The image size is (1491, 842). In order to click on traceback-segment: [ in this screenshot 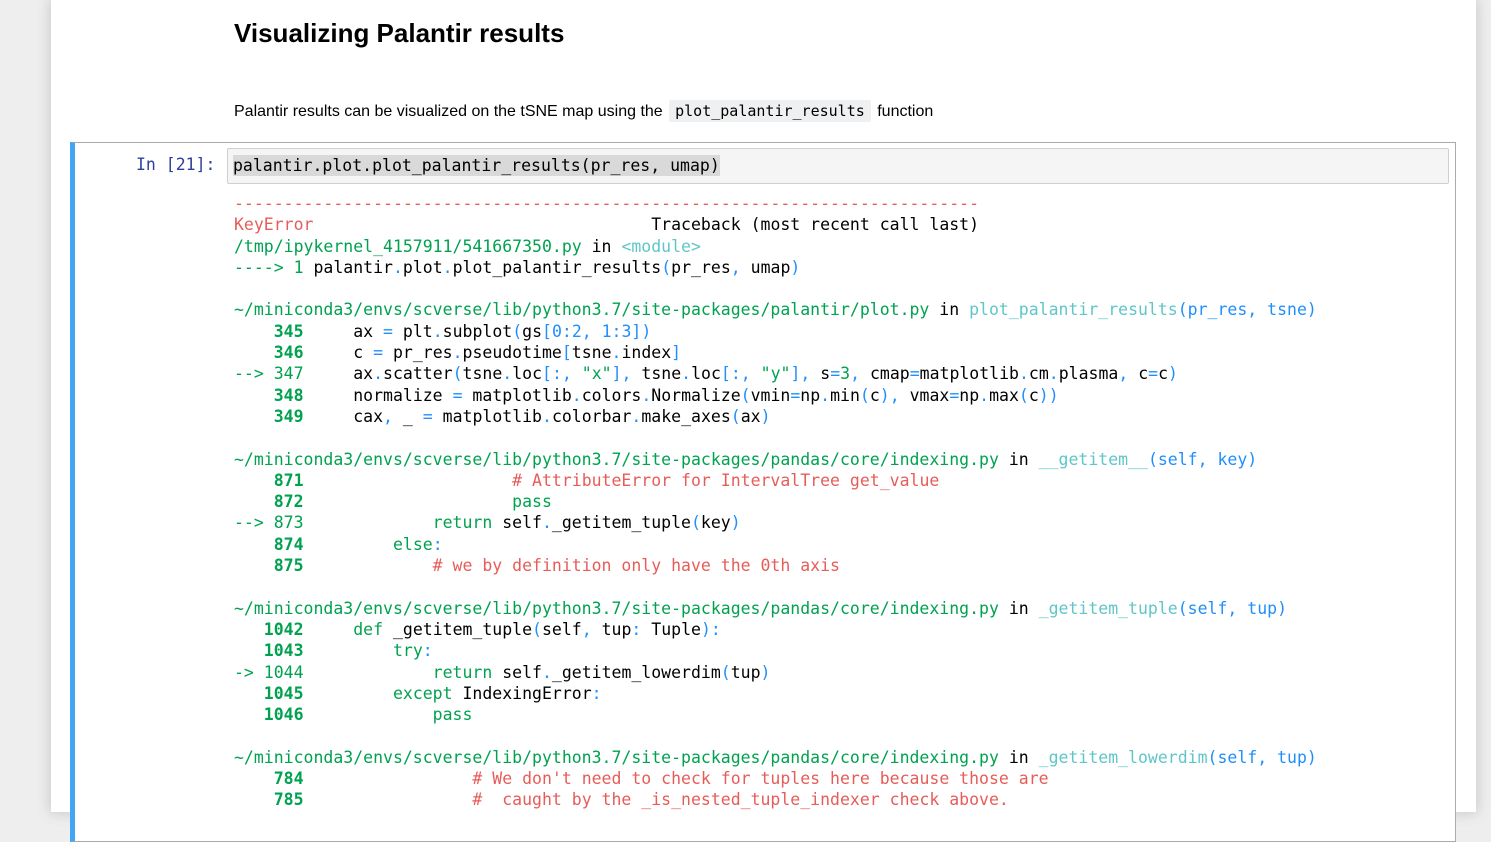, I will do `click(566, 353)`.